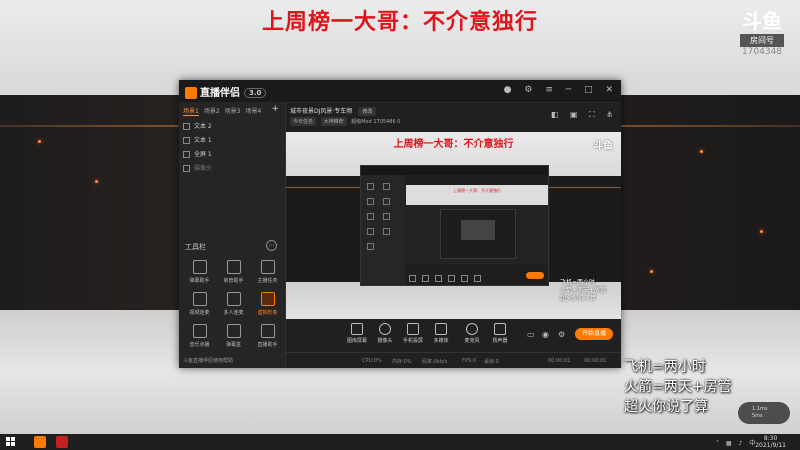  Describe the element at coordinates (11, 442) in the screenshot. I see `windows-start-icon` at that location.